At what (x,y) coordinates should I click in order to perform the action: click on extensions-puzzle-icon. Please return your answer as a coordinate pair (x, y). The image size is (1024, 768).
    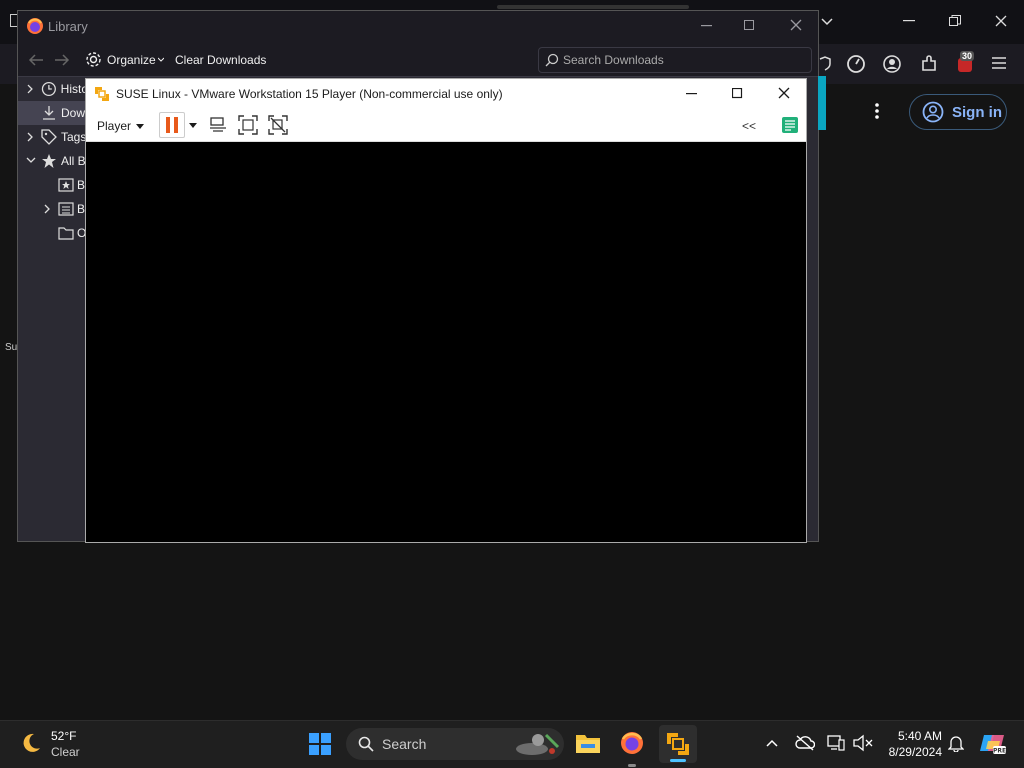
    Looking at the image, I should click on (929, 64).